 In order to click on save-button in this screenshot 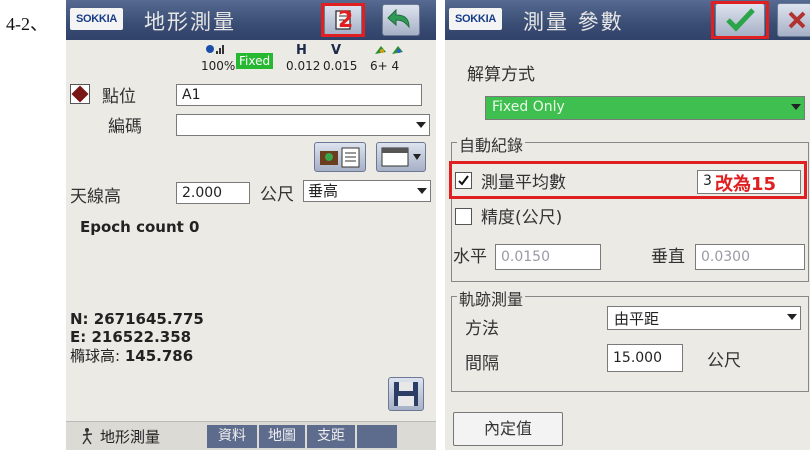, I will do `click(406, 394)`.